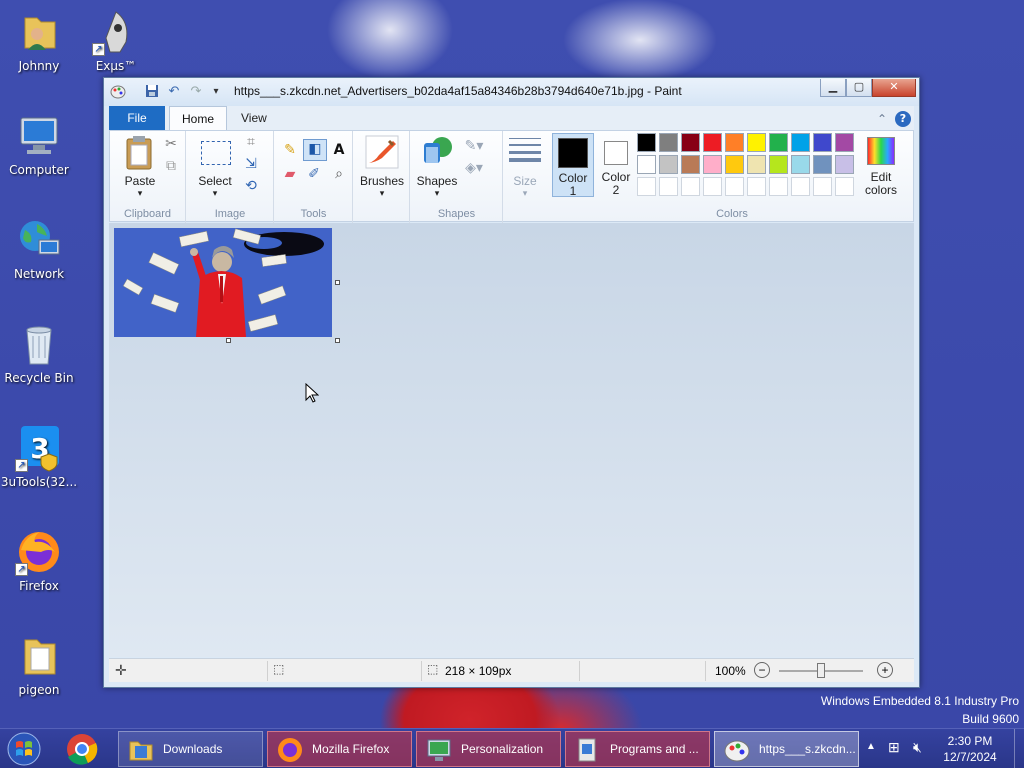 Image resolution: width=1024 pixels, height=768 pixels. What do you see at coordinates (314, 174) in the screenshot?
I see `color-picker-icon: ✐` at bounding box center [314, 174].